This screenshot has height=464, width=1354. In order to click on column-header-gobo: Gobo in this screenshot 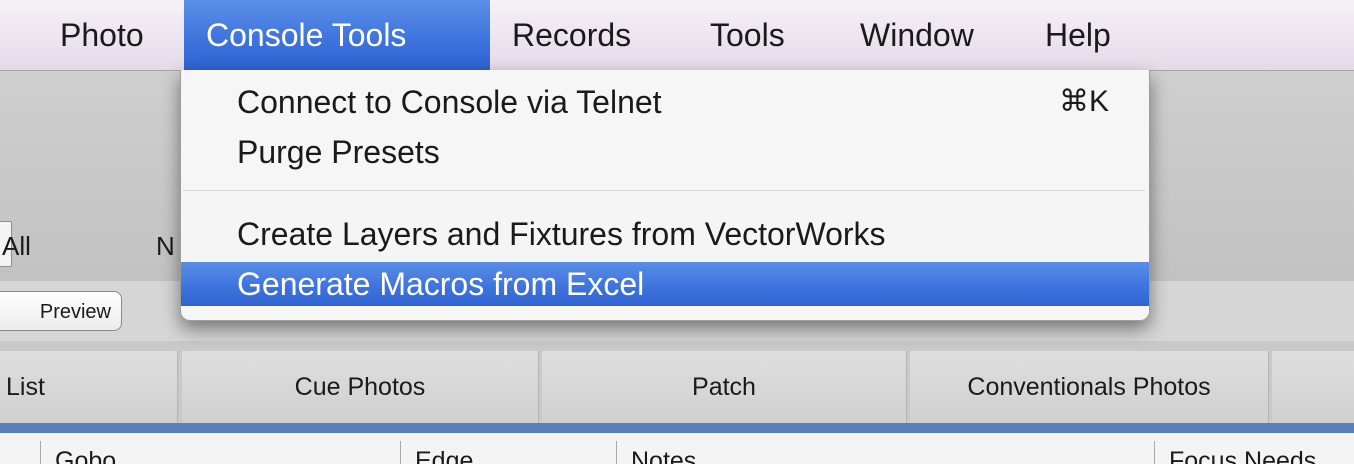, I will do `click(220, 452)`.